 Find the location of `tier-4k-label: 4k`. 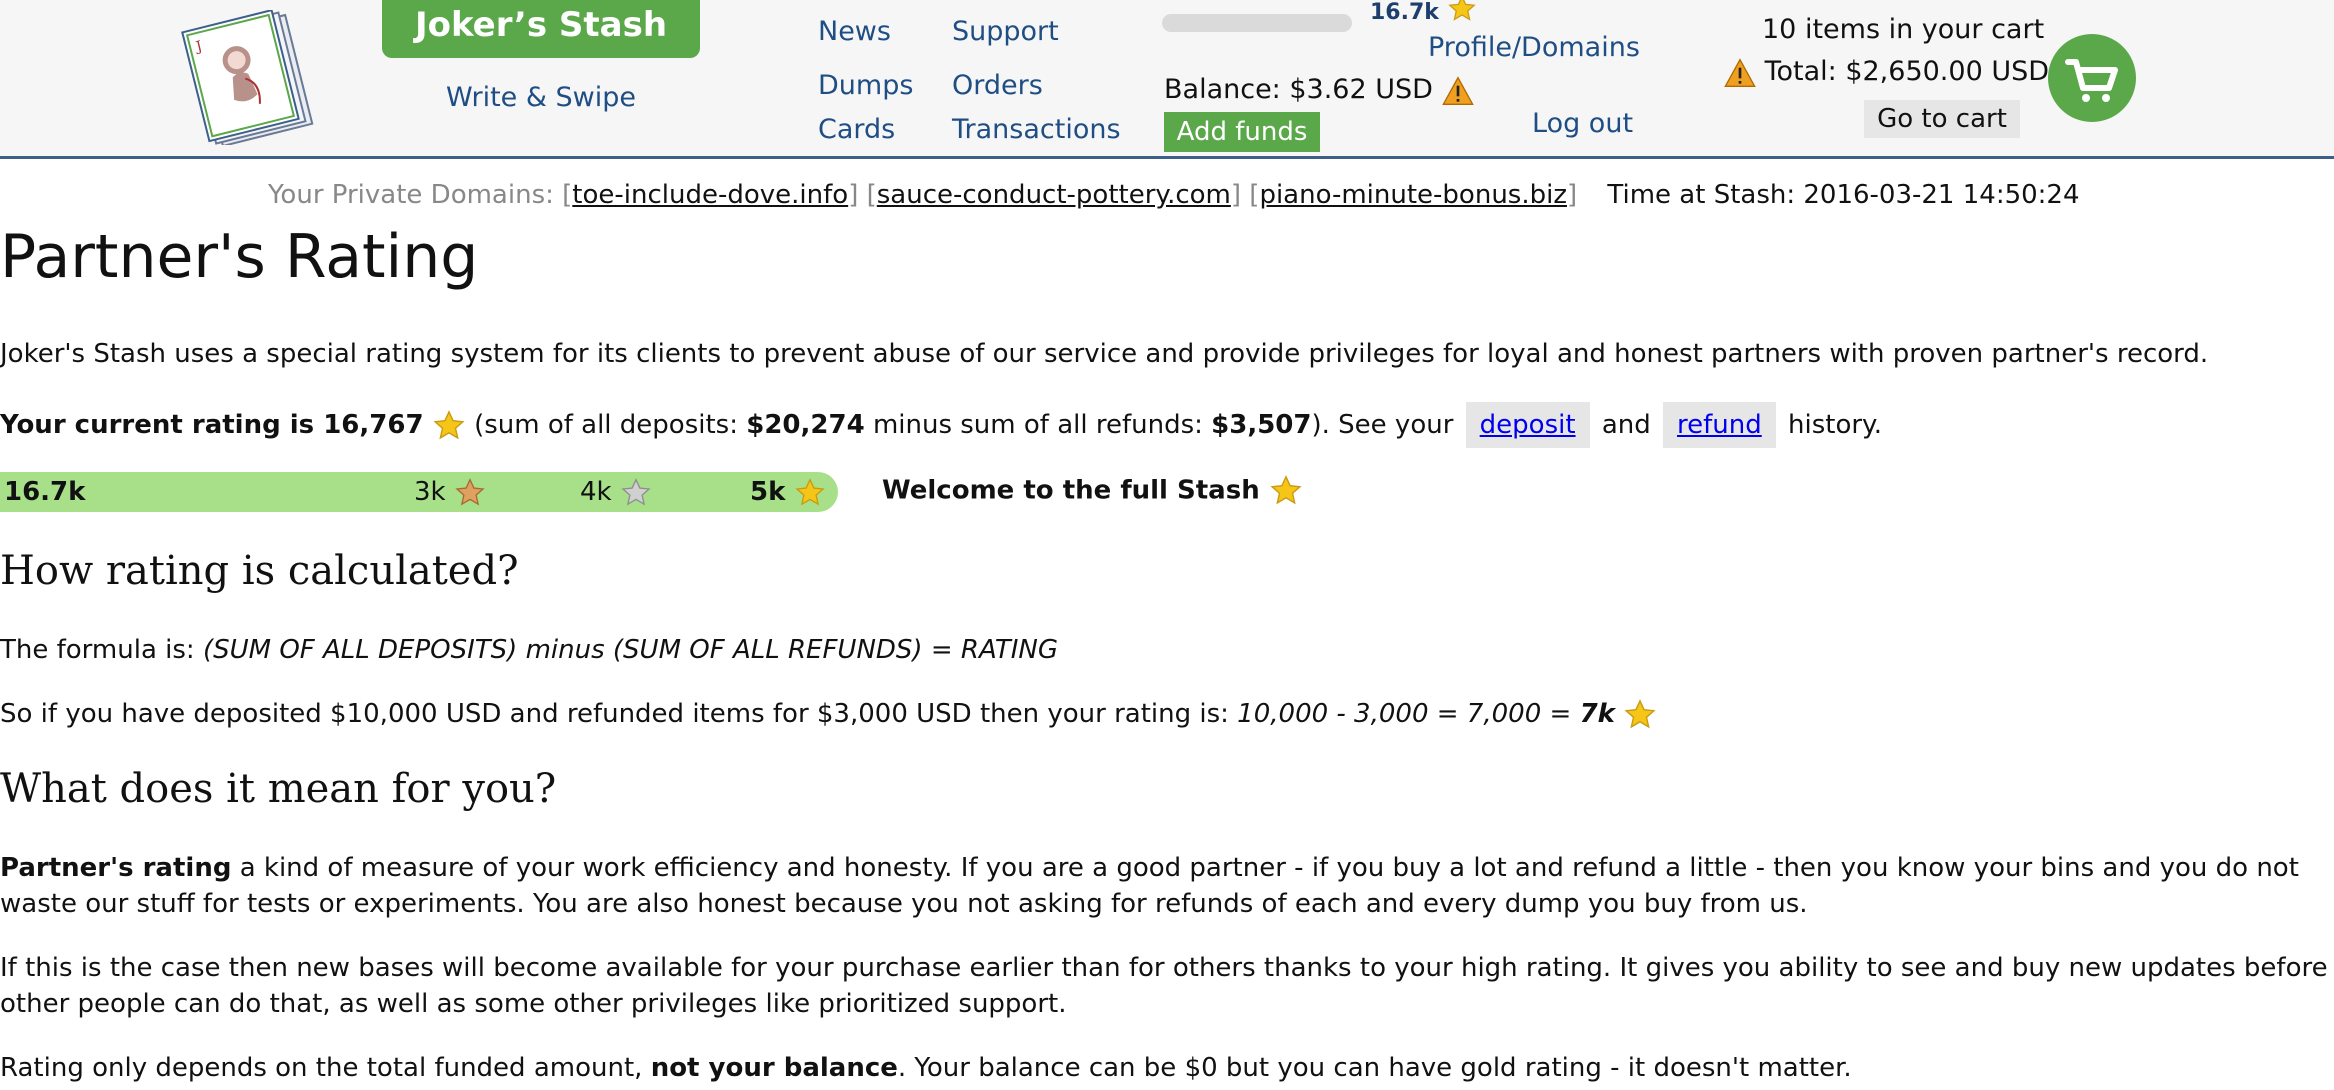

tier-4k-label: 4k is located at coordinates (596, 492).